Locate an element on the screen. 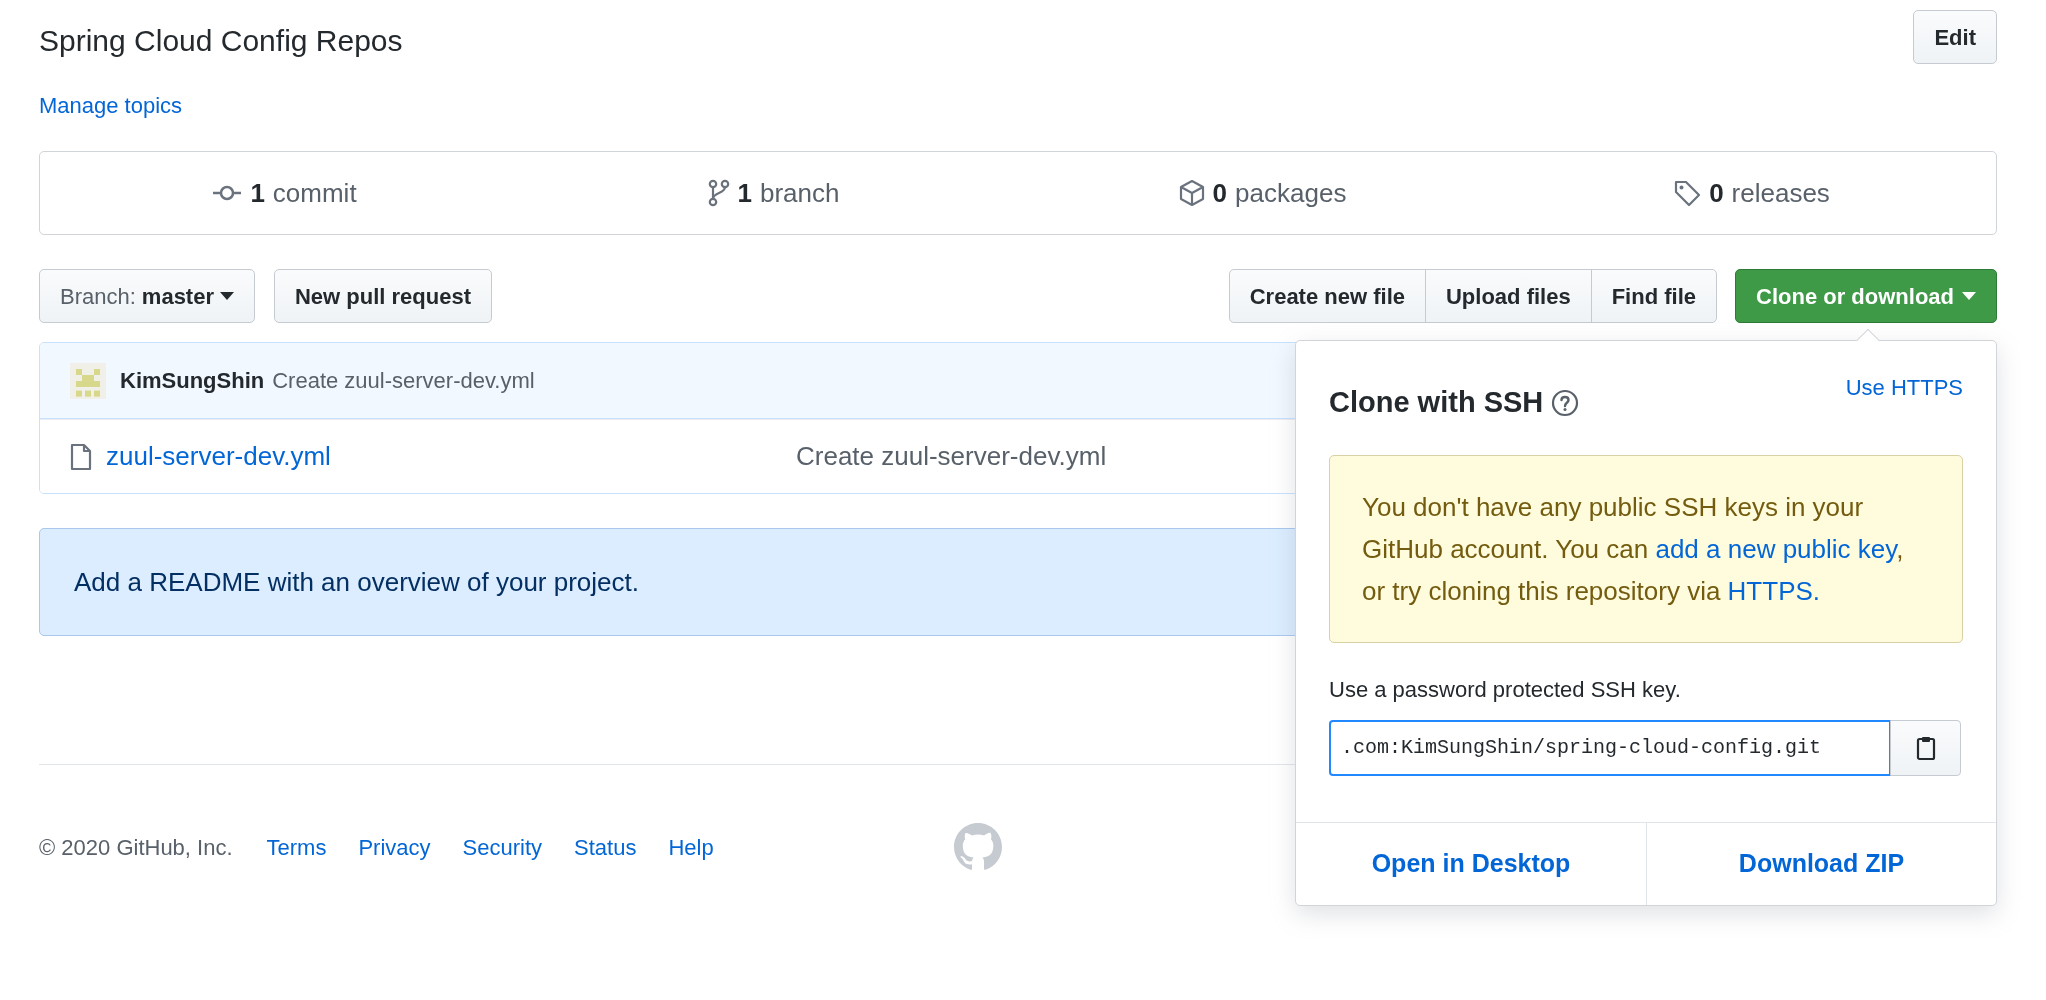  dropdown-title: Clone with SSH is located at coordinates (1436, 402).